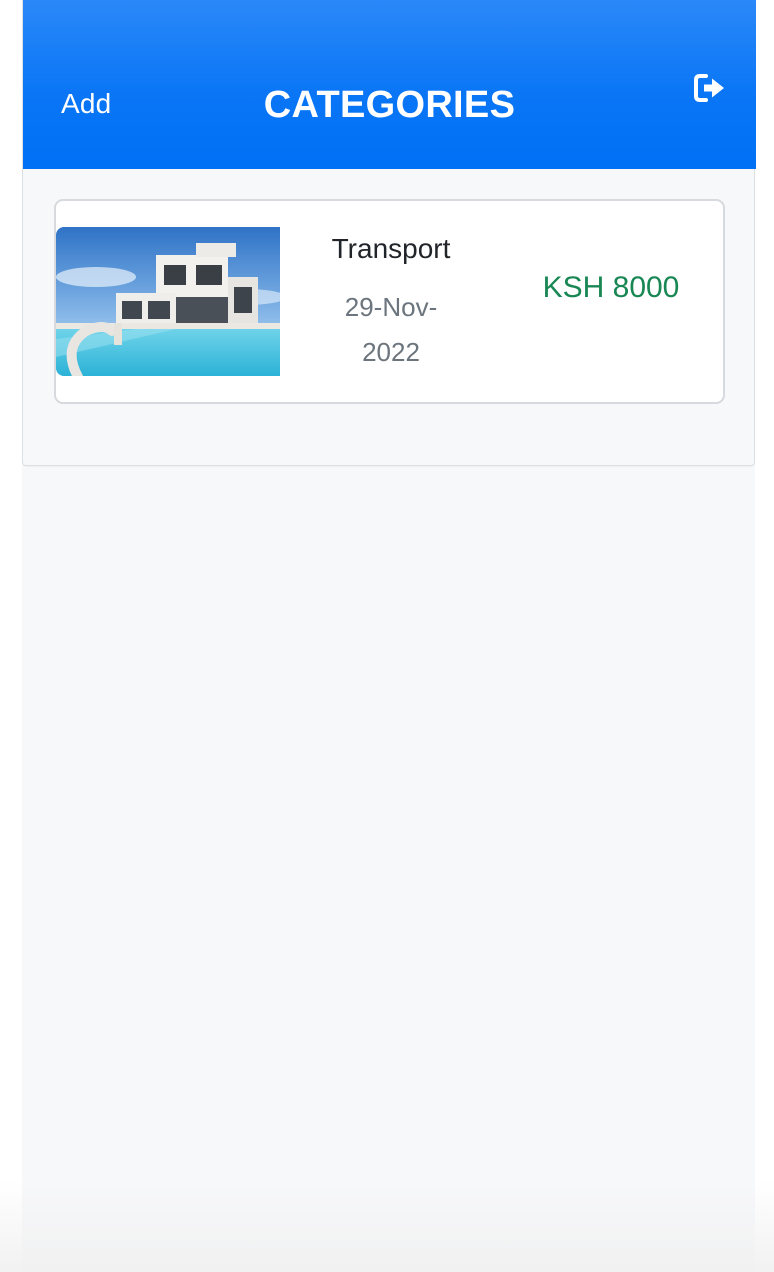  Describe the element at coordinates (710, 88) in the screenshot. I see `sign-out-icon` at that location.